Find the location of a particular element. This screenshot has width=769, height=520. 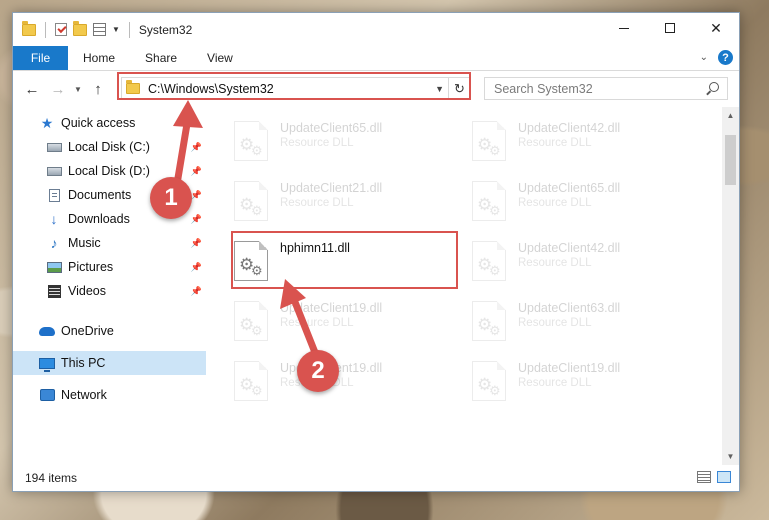

new-folder-icon is located at coordinates (80, 28).